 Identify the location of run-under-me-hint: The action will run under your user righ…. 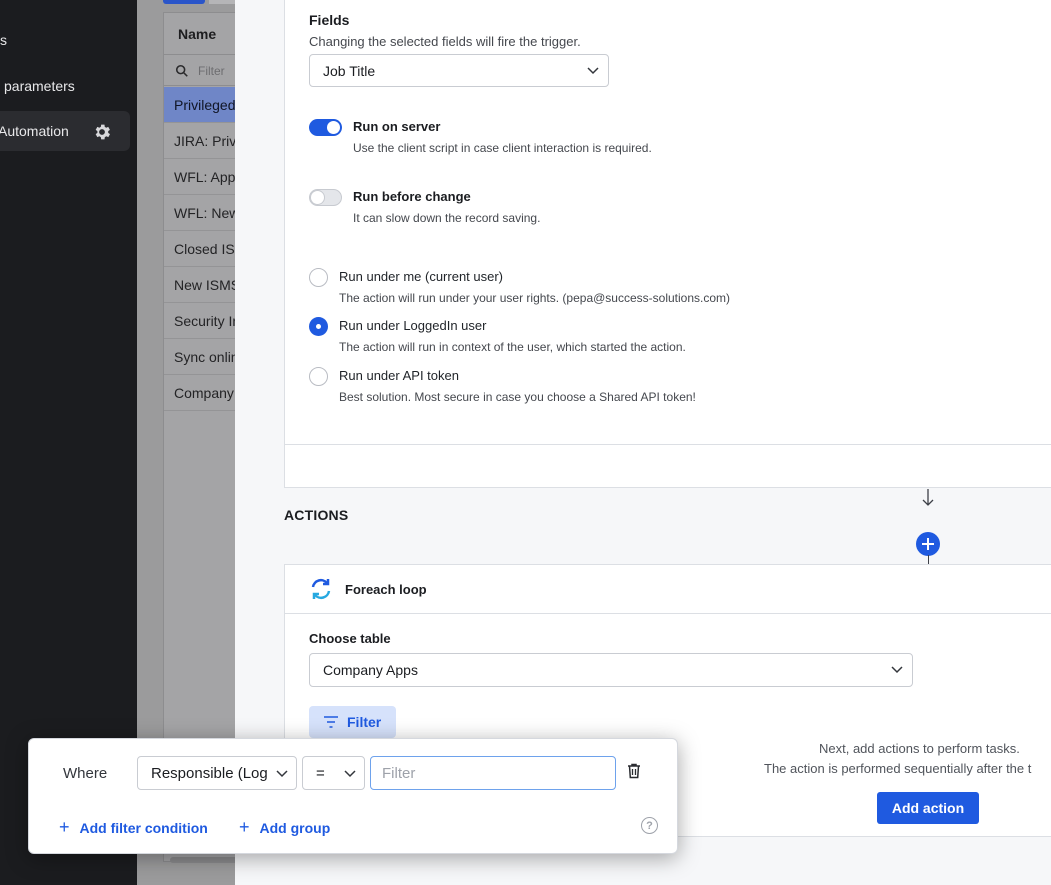
(535, 298).